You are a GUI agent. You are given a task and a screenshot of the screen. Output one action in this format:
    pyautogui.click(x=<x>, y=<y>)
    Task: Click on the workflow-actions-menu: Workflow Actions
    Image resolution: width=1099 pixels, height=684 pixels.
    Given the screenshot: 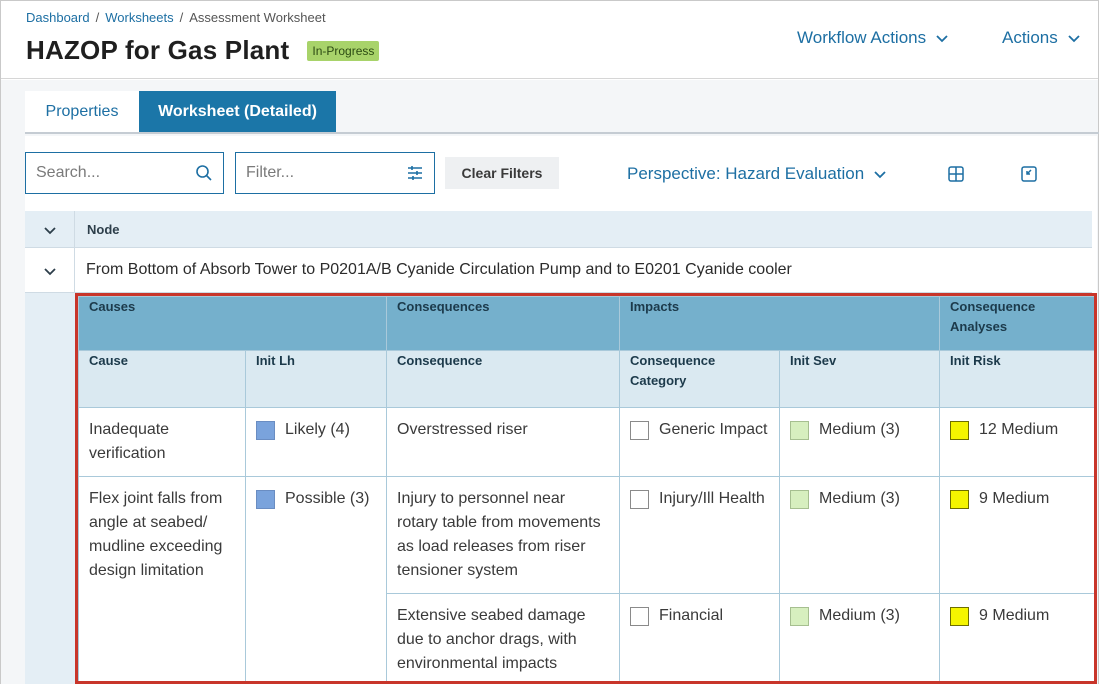 What is the action you would take?
    pyautogui.click(x=873, y=38)
    